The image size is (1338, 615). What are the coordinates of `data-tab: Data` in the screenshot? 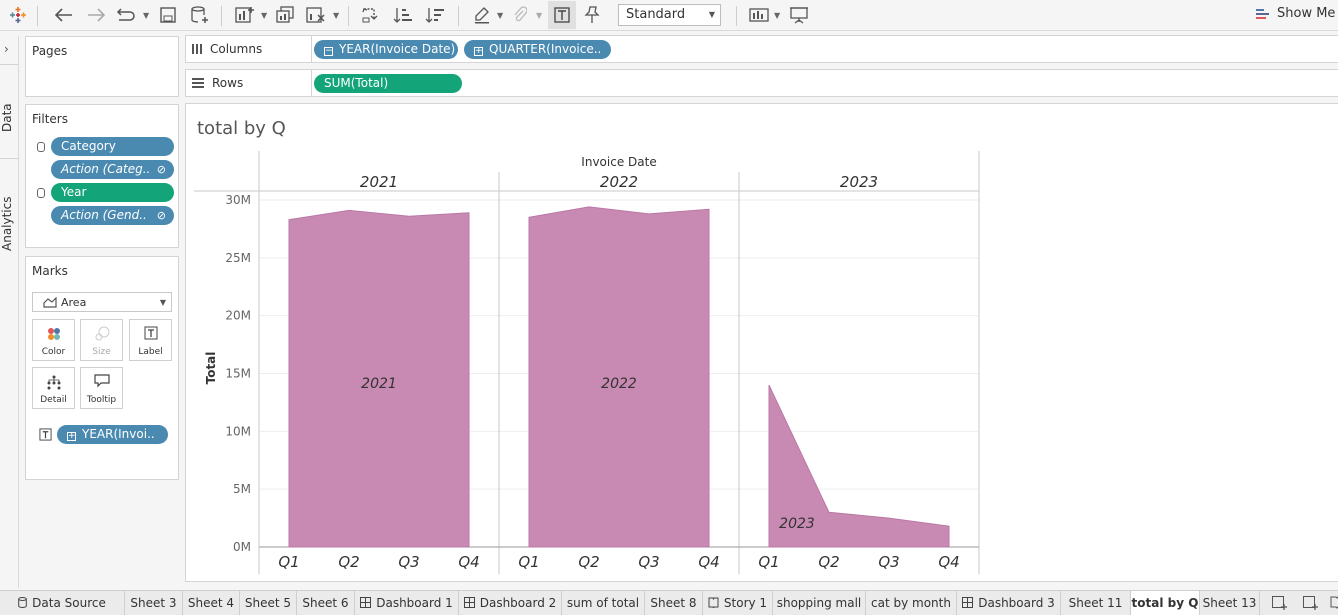 It's located at (9, 118).